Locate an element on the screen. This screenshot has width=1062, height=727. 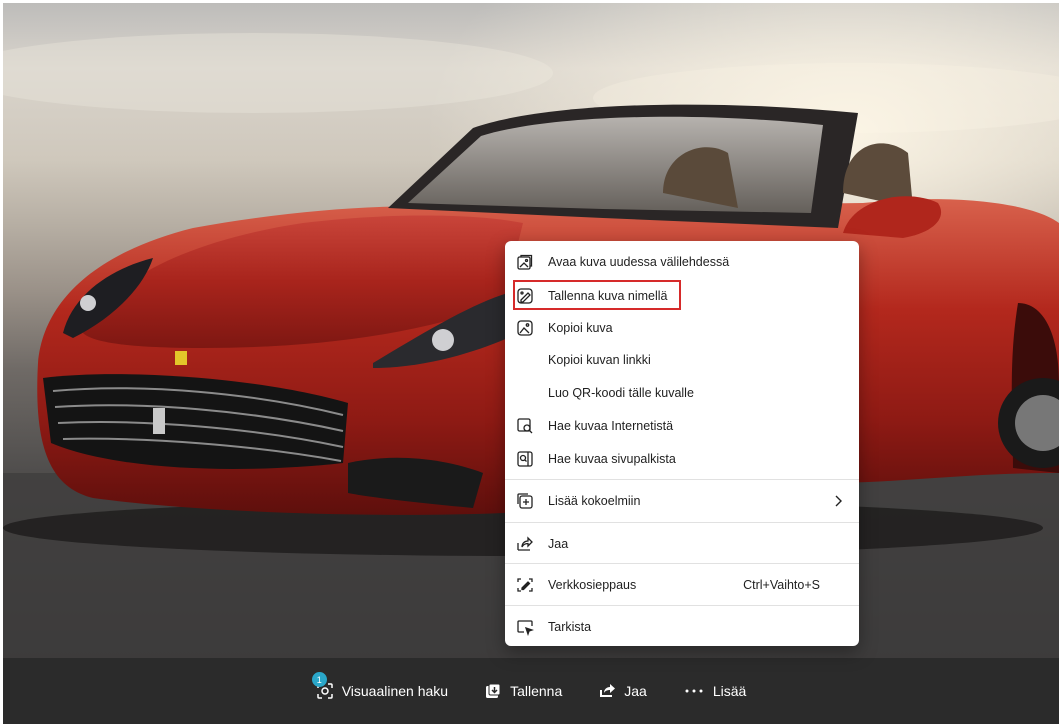
menu-item-label: Jaa is located at coordinates (558, 544).